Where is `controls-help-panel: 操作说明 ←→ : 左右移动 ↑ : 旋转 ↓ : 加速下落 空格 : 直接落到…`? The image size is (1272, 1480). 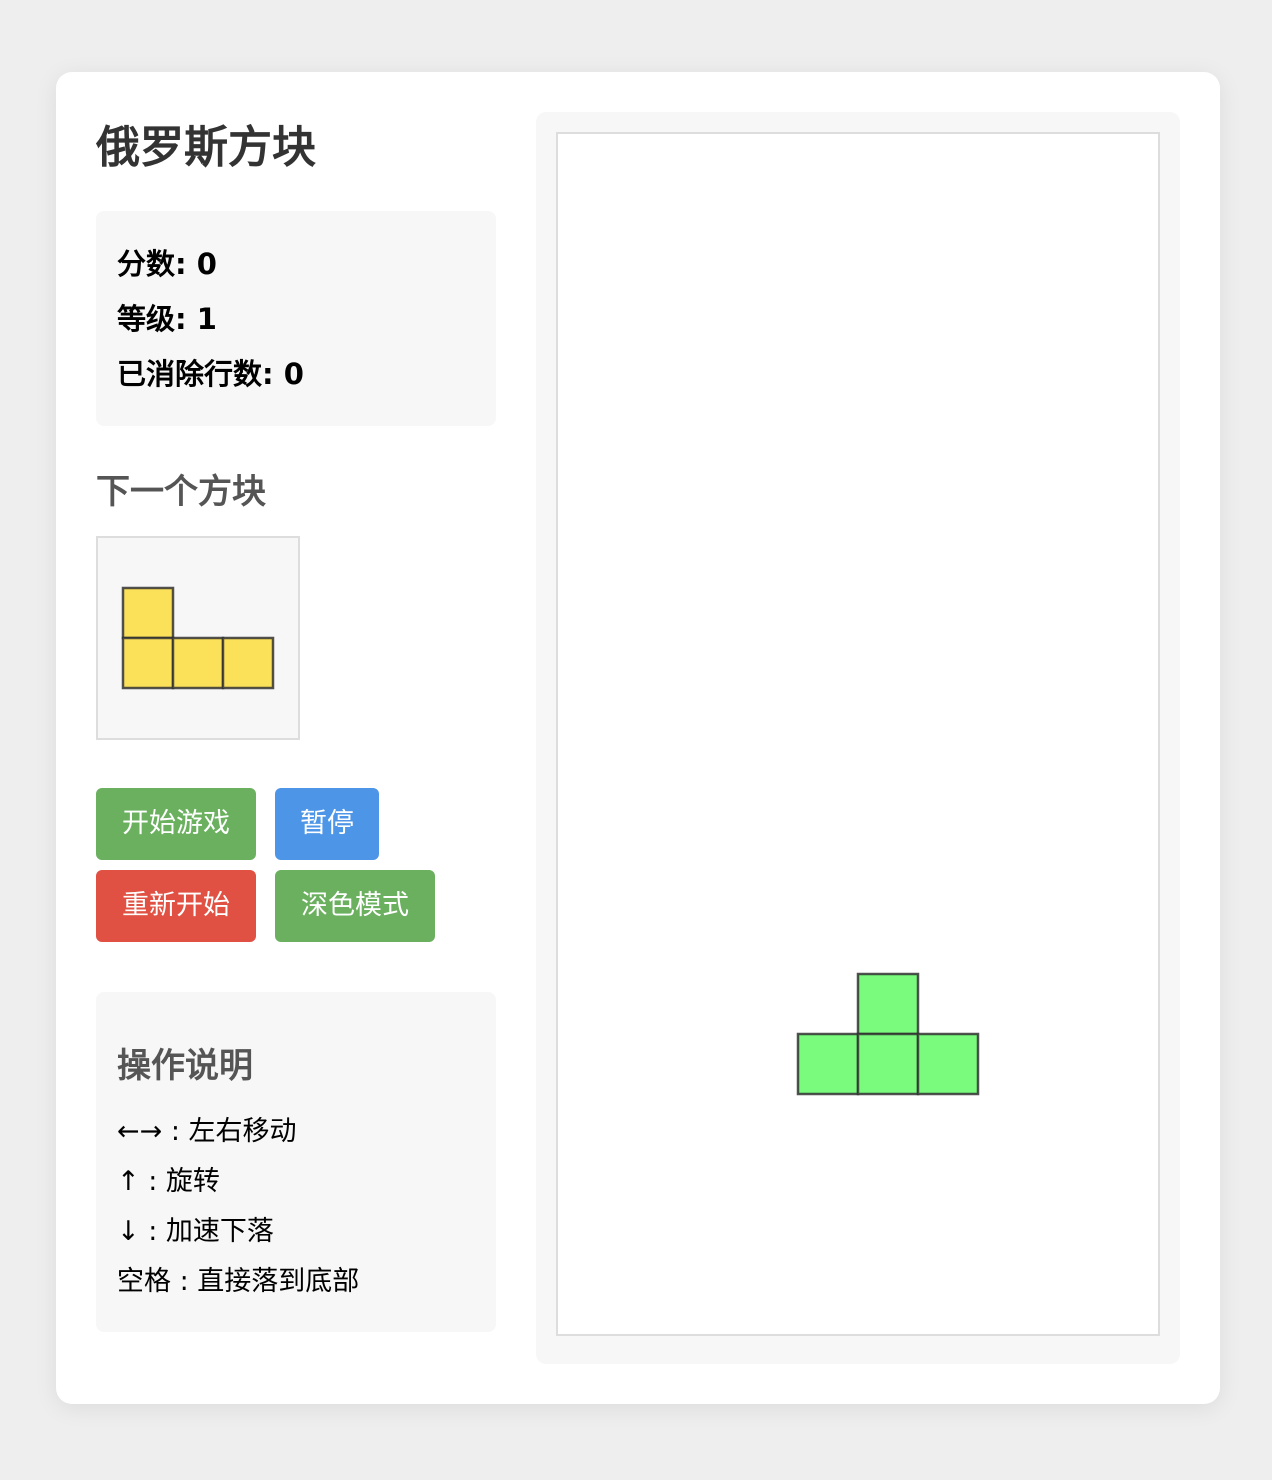 controls-help-panel: 操作说明 ←→ : 左右移动 ↑ : 旋转 ↓ : 加速下落 空格 : 直接落到… is located at coordinates (296, 1162).